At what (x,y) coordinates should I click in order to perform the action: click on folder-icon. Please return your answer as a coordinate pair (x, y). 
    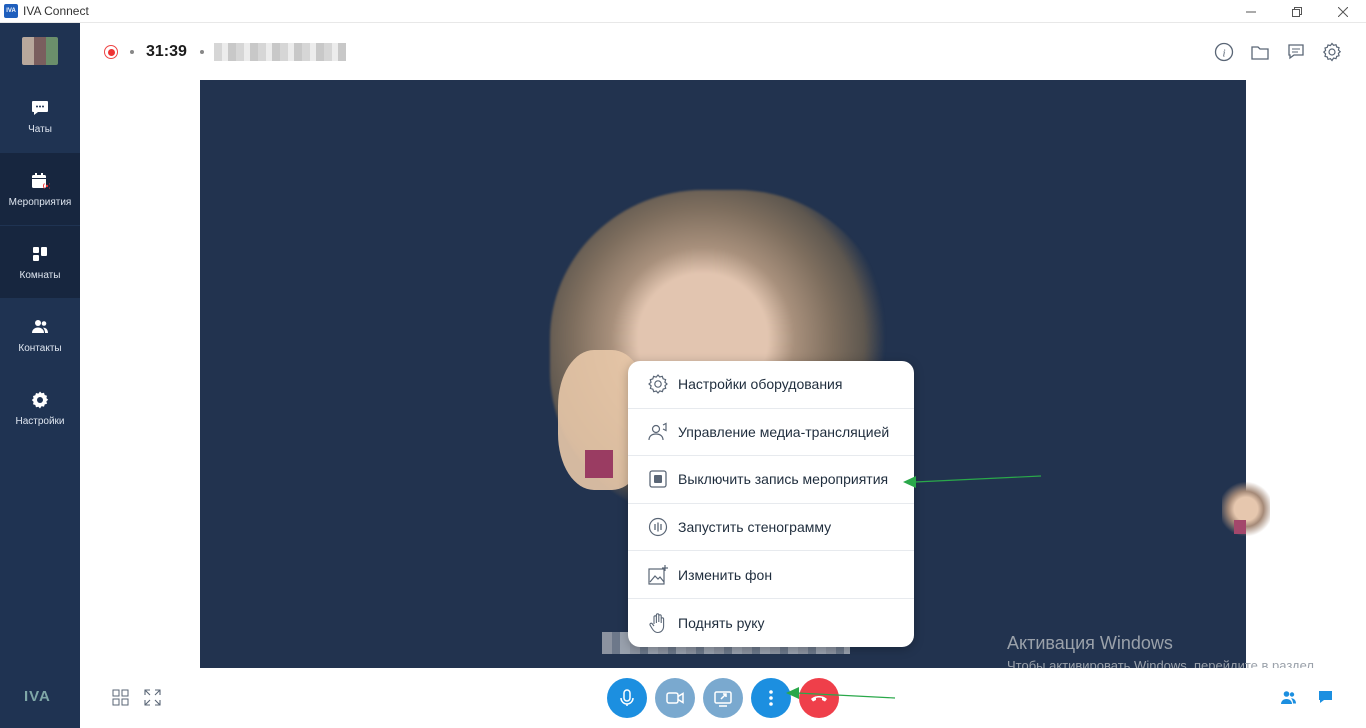
    Looking at the image, I should click on (1260, 53).